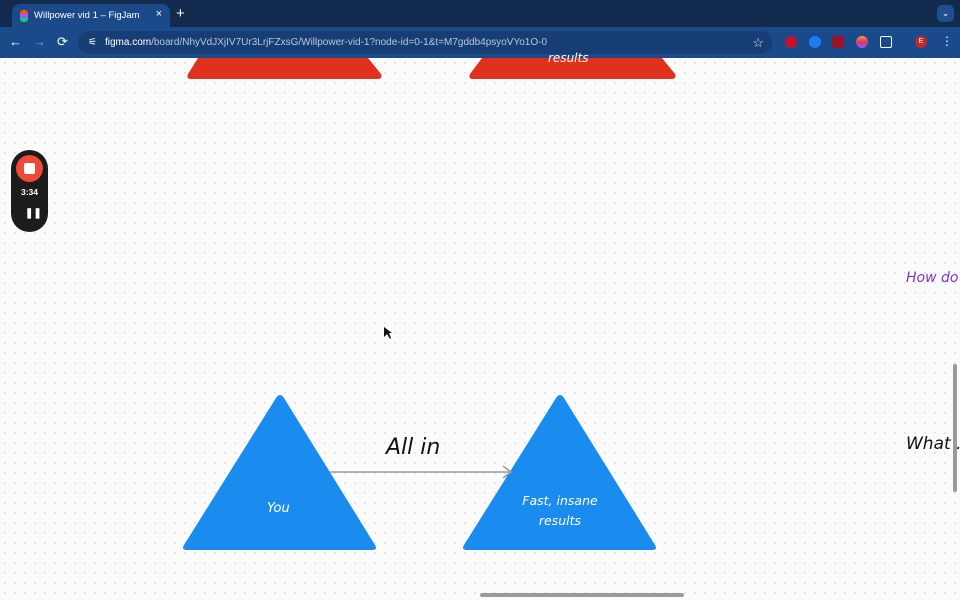  What do you see at coordinates (568, 58) in the screenshot?
I see `trapezoid-text: results` at bounding box center [568, 58].